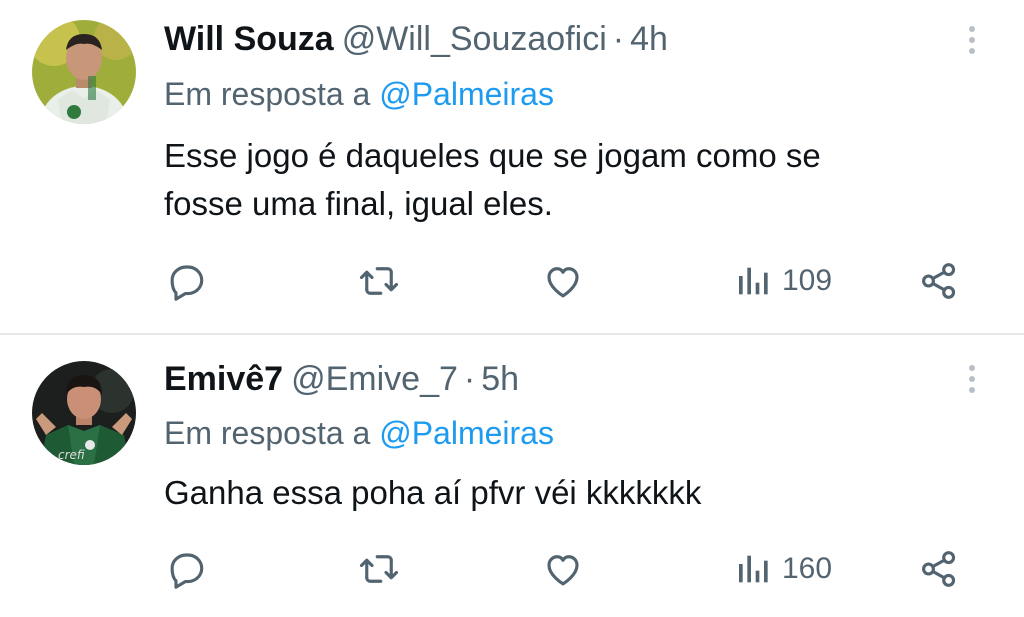  Describe the element at coordinates (649, 39) in the screenshot. I see `timestamp: 4h` at that location.